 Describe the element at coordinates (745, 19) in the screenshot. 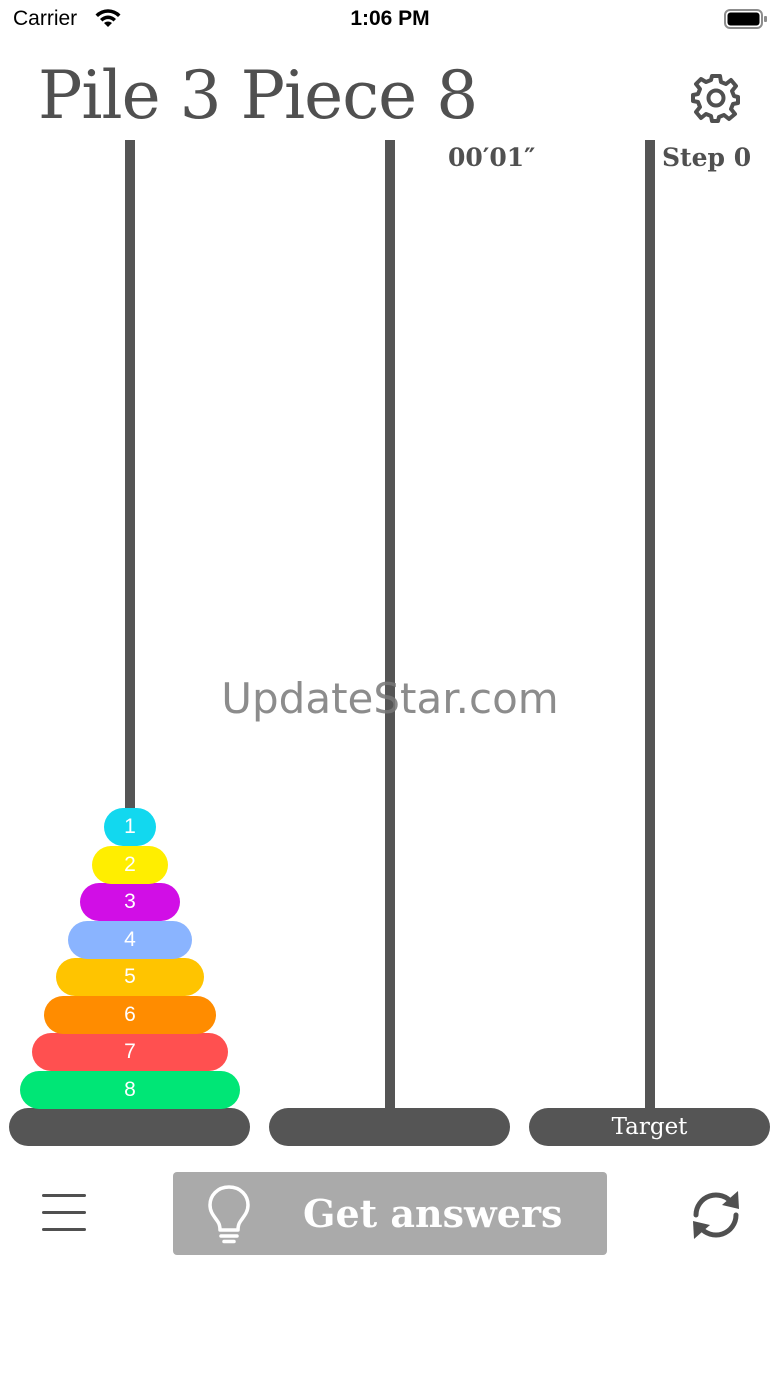

I see `battery-icon` at that location.